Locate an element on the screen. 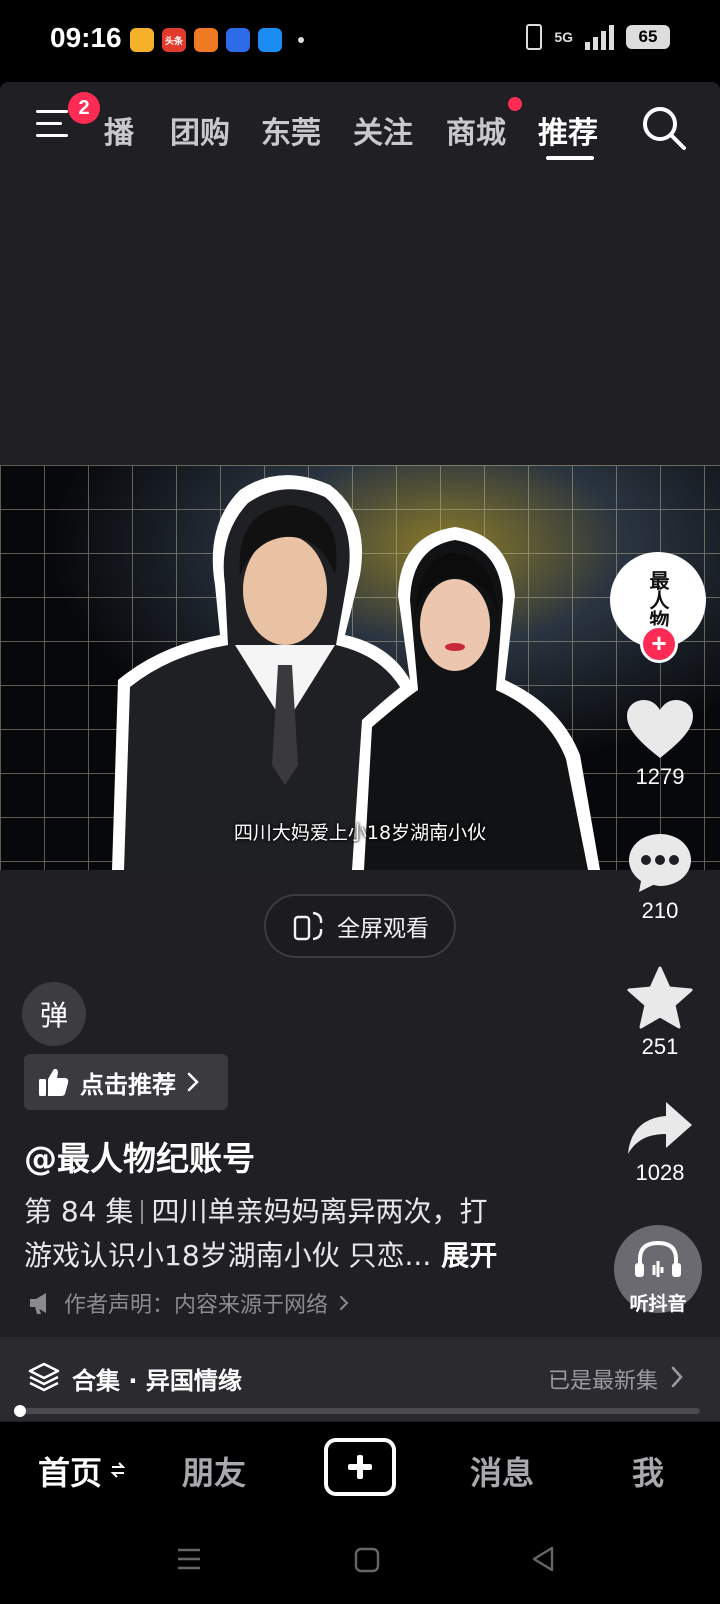 Image resolution: width=720 pixels, height=1604 pixels. danmaku-label: 弹 is located at coordinates (53, 1015).